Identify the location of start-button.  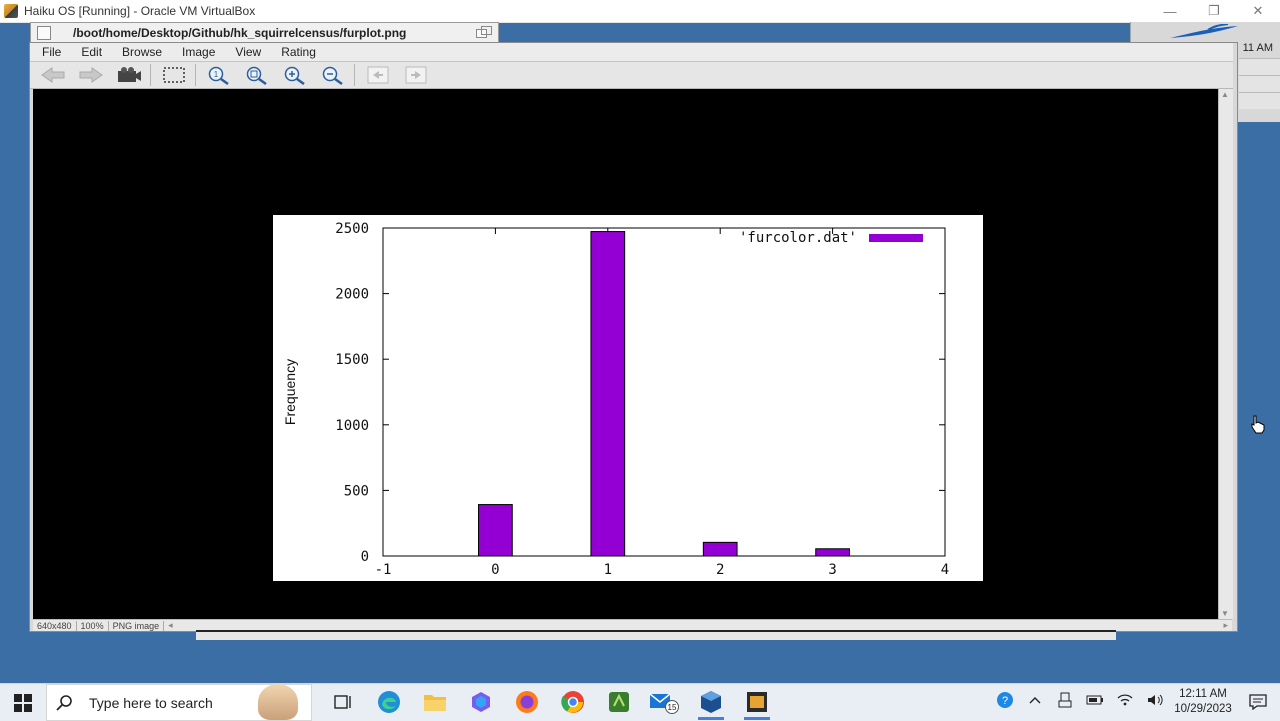
(23, 702).